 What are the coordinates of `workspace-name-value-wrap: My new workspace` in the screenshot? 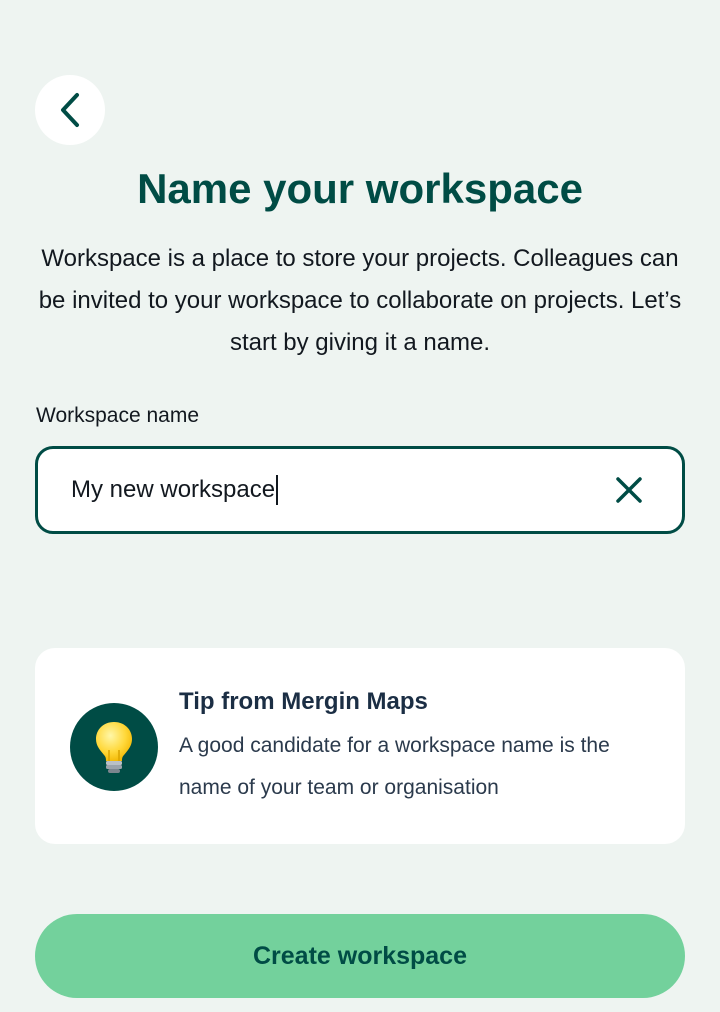 It's located at (174, 490).